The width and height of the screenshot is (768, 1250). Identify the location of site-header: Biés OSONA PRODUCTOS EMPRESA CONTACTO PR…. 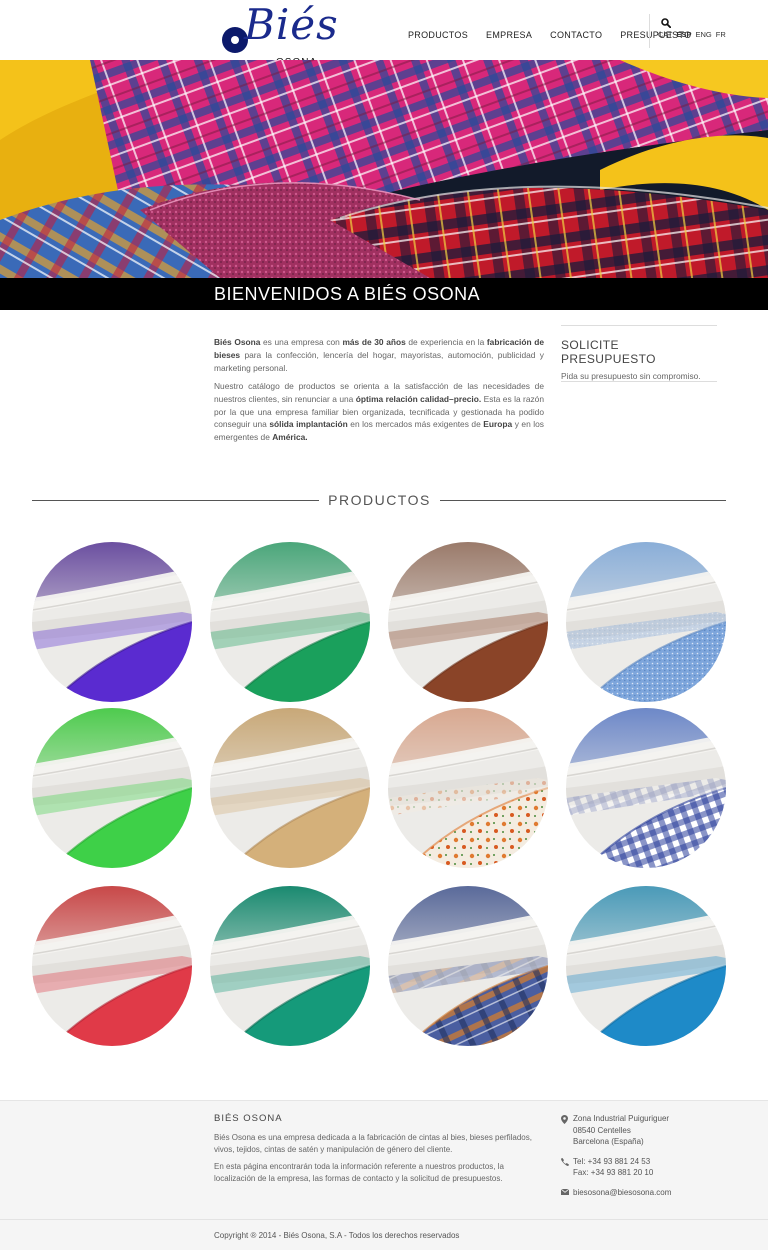
(384, 34).